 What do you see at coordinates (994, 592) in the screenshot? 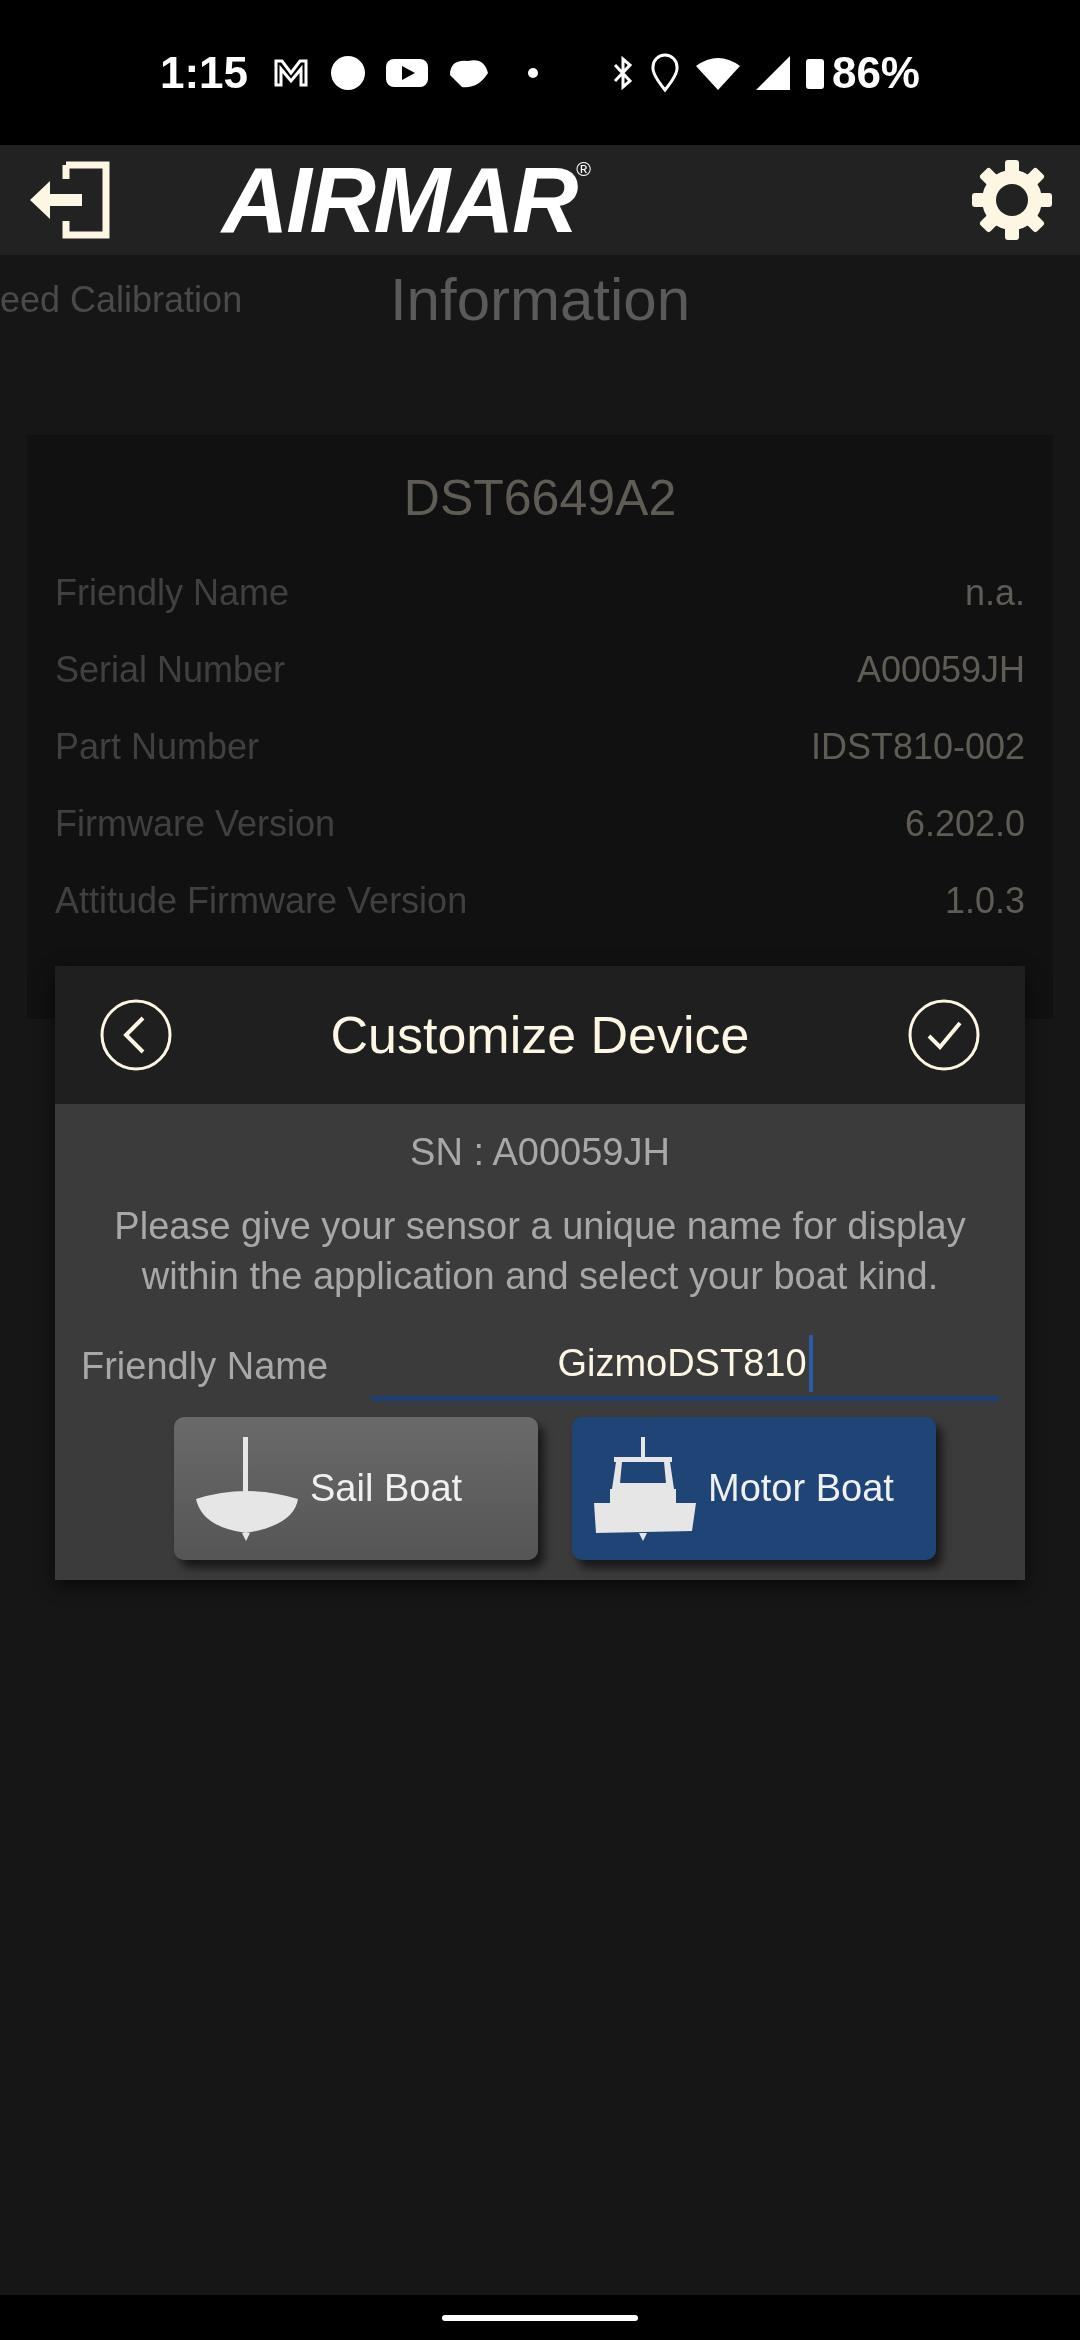
I see `info-value: n.a.` at bounding box center [994, 592].